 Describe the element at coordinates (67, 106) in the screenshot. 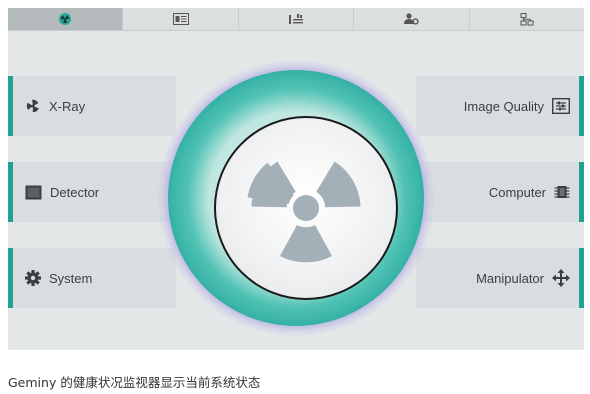

I see `xray-label: X-Ray` at that location.